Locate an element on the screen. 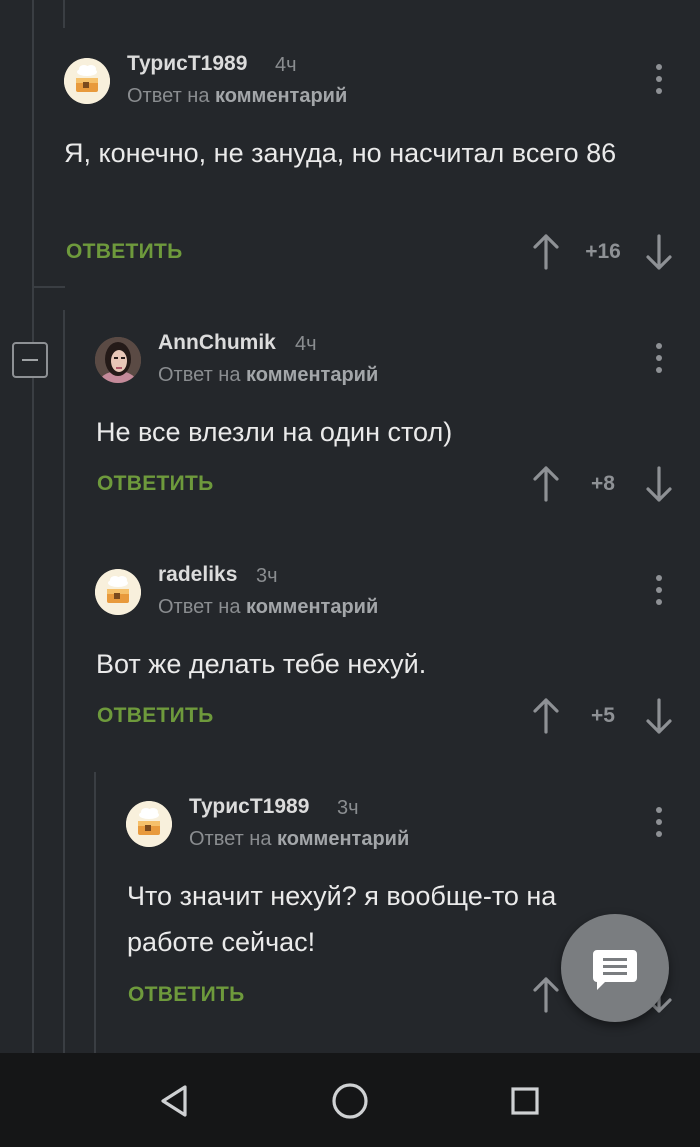  user-photo-icon is located at coordinates (118, 360).